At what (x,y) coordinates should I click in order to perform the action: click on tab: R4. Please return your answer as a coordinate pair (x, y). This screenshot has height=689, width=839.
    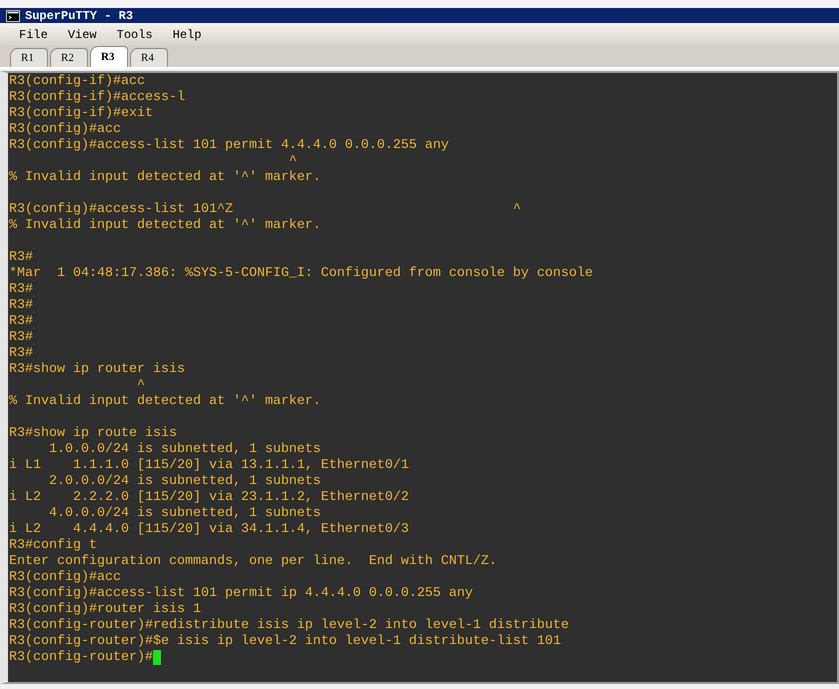
    Looking at the image, I should click on (149, 57).